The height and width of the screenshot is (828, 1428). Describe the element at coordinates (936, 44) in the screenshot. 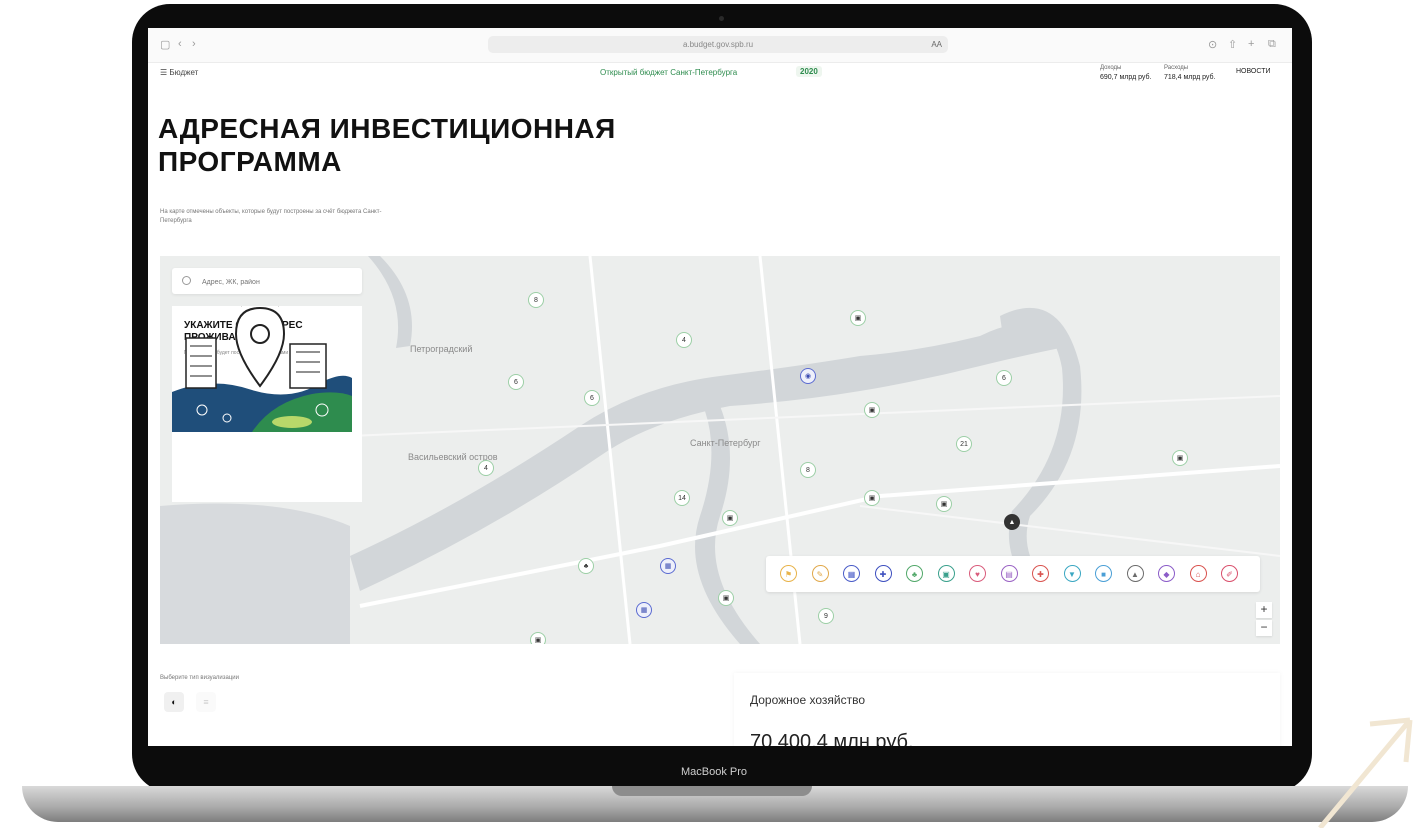

I see `text-size-button: AA` at that location.